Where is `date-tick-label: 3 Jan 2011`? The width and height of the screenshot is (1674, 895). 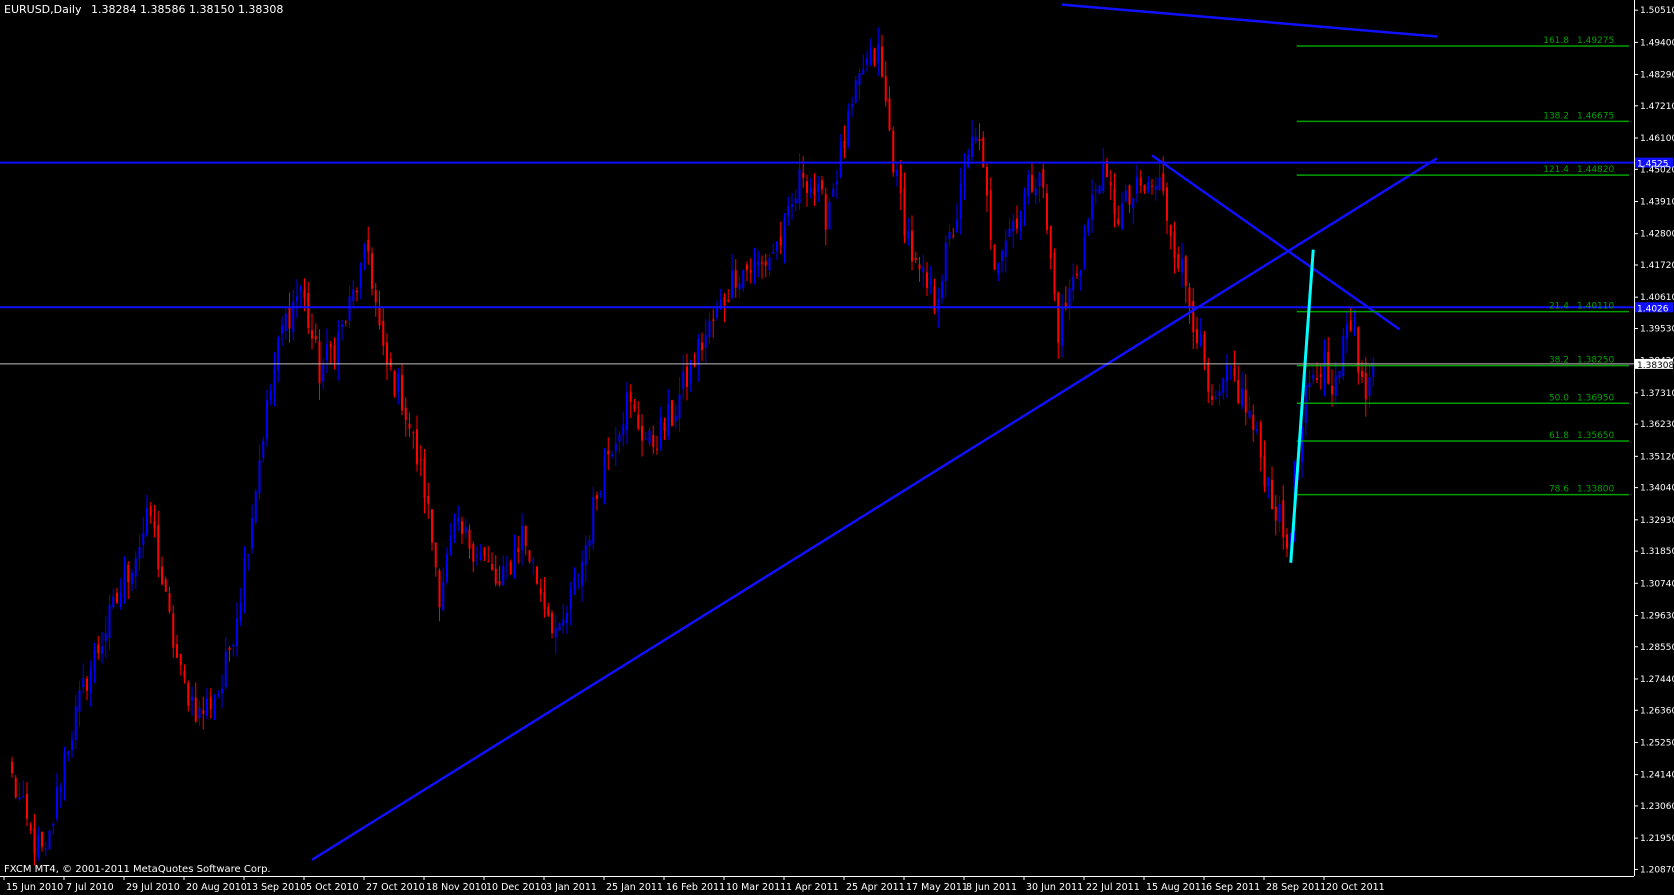
date-tick-label: 3 Jan 2011 is located at coordinates (571, 887).